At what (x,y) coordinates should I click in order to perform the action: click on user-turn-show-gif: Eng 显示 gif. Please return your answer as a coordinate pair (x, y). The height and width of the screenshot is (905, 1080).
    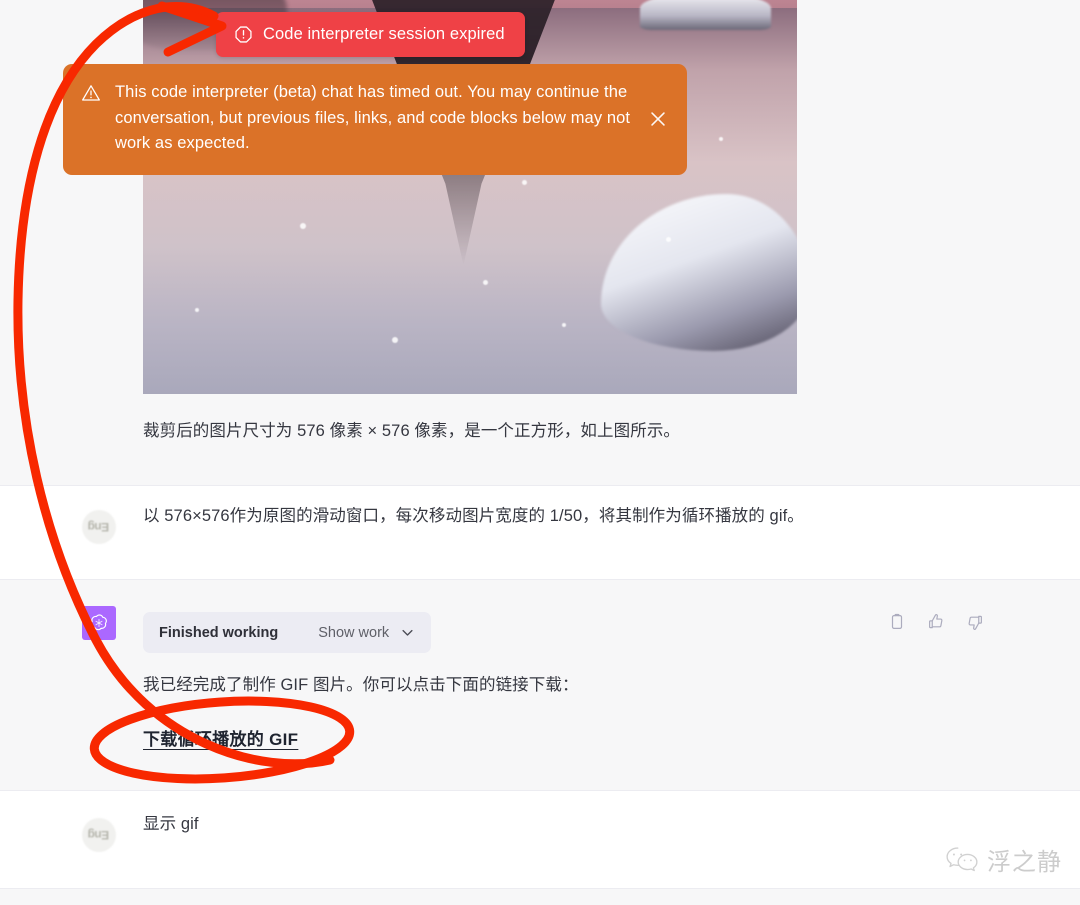
    Looking at the image, I should click on (540, 840).